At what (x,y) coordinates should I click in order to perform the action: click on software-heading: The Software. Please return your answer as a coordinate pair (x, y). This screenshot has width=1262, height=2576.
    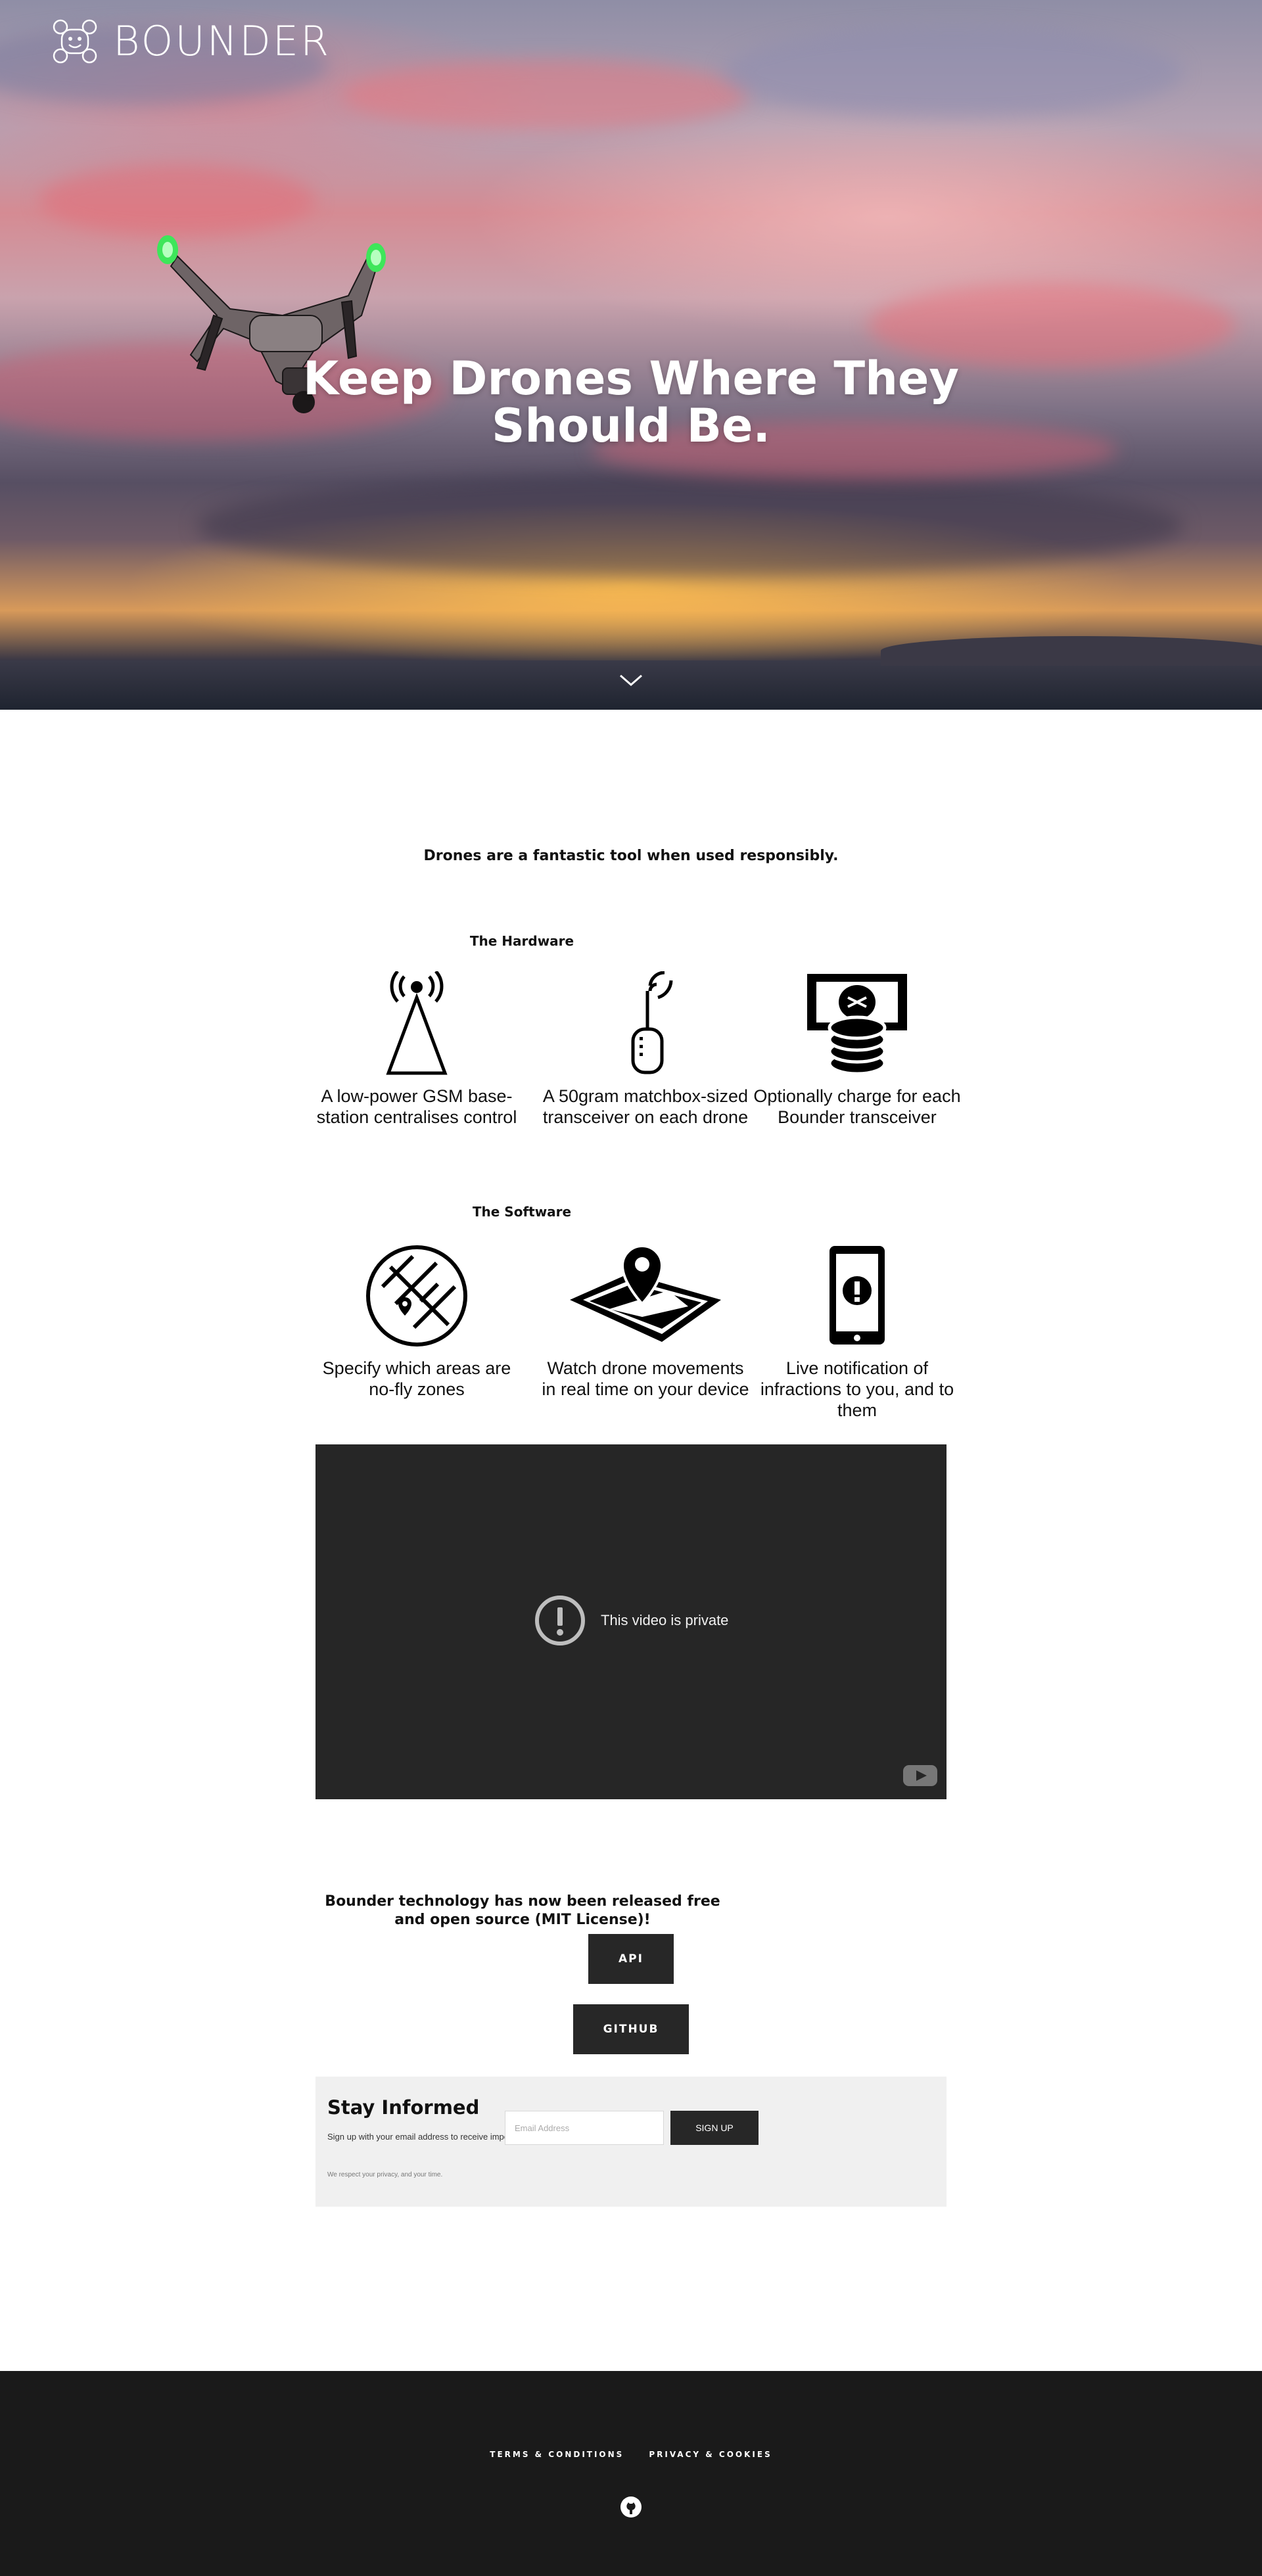
    Looking at the image, I should click on (522, 1212).